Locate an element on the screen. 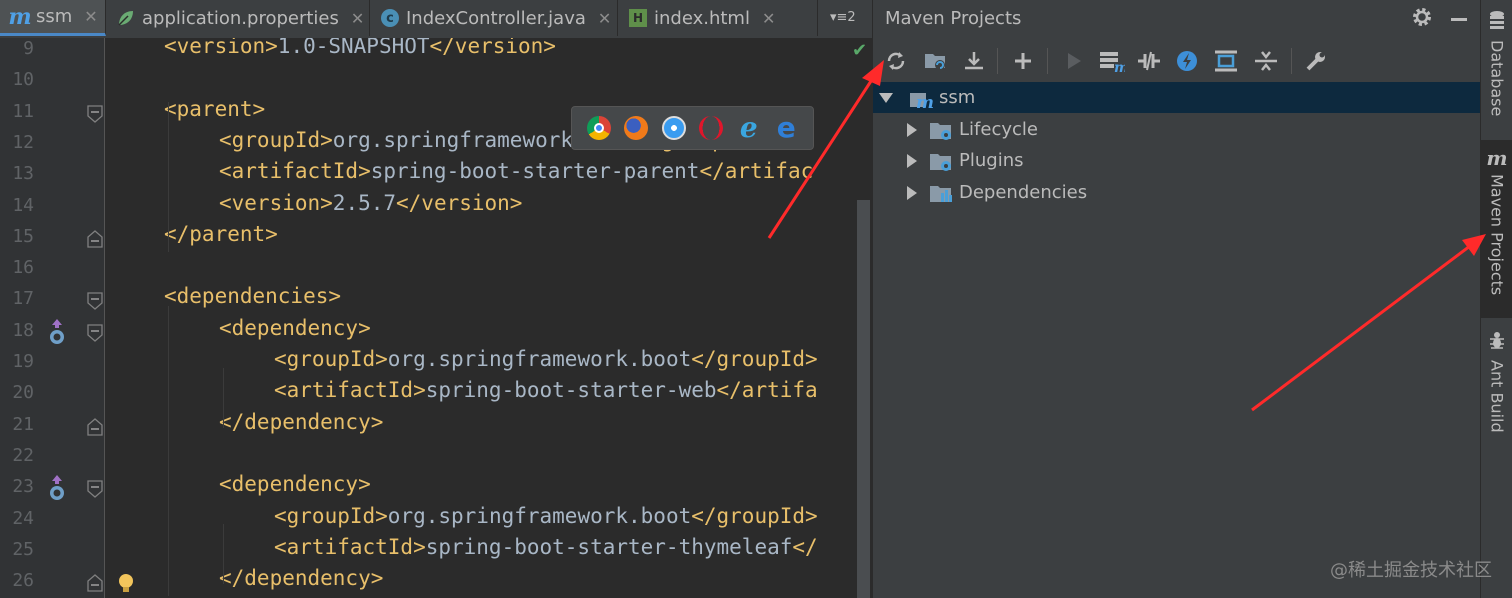 The width and height of the screenshot is (1512, 598). xml-tag: <dependencies> is located at coordinates (253, 296).